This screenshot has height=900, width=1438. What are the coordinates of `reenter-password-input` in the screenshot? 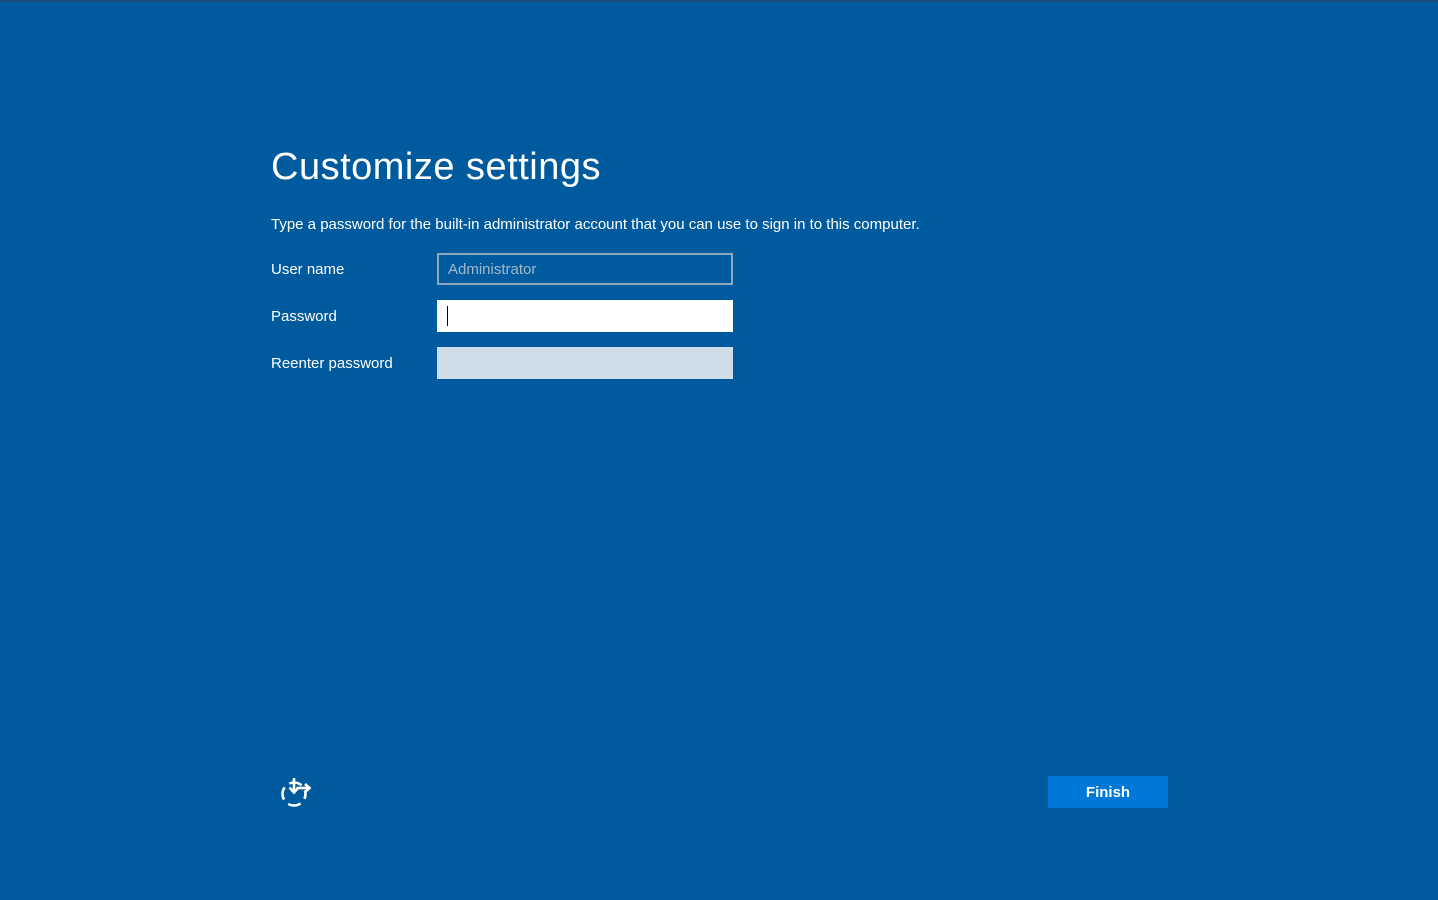 It's located at (585, 363).